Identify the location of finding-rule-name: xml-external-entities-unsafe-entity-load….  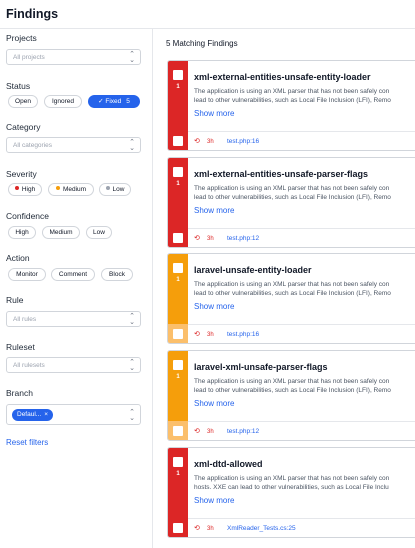
(282, 77).